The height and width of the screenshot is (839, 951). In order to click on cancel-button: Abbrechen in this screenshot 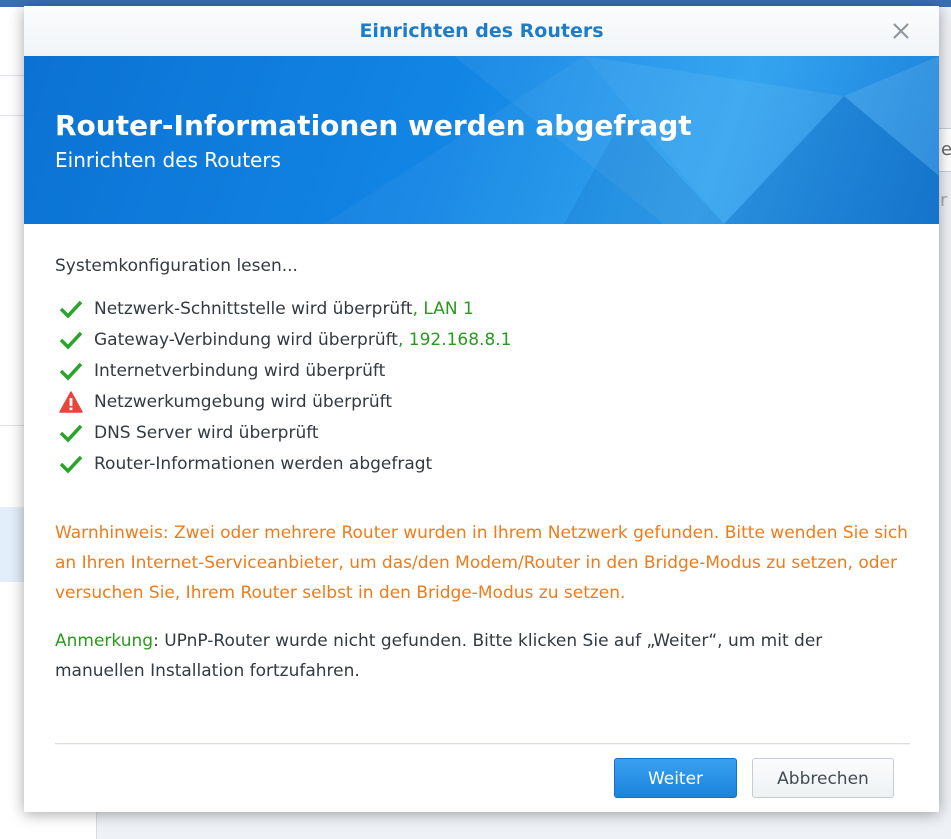, I will do `click(823, 778)`.